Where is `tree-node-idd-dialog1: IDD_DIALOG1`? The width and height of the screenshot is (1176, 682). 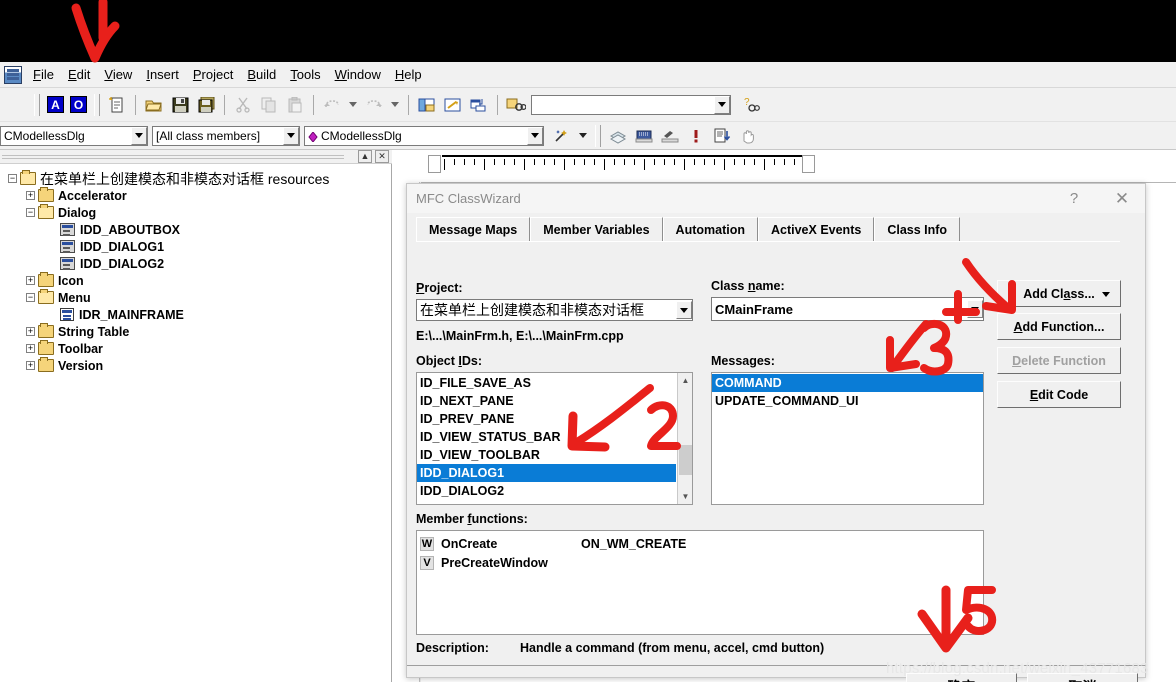 tree-node-idd-dialog1: IDD_DIALOG1 is located at coordinates (197, 246).